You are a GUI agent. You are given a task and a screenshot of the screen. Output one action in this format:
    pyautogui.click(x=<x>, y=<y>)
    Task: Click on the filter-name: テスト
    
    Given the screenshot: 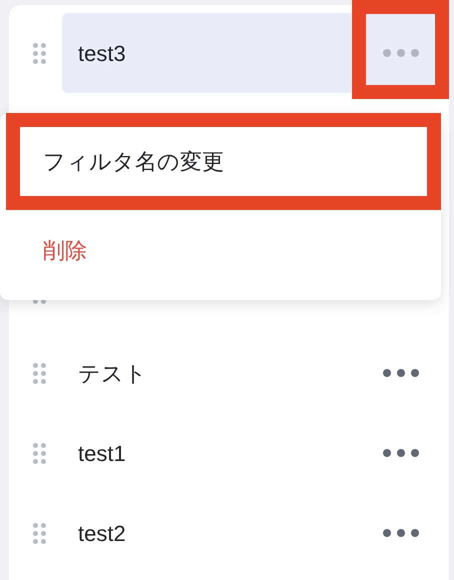 What is the action you would take?
    pyautogui.click(x=113, y=374)
    